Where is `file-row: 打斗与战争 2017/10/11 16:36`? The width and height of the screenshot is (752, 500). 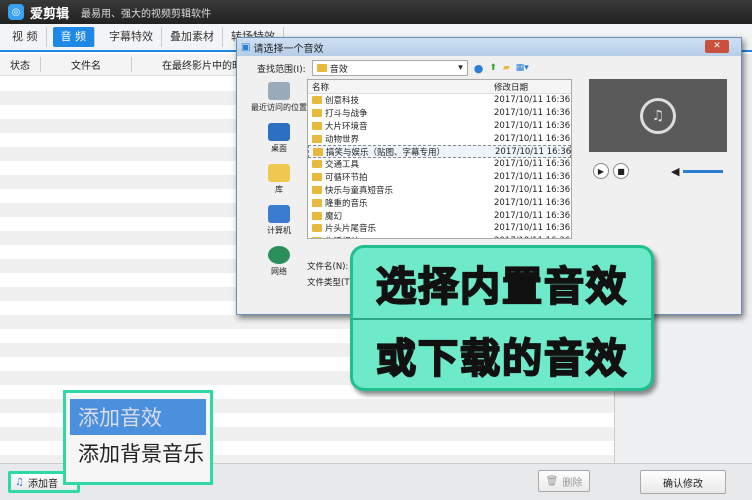
file-row: 打斗与战争 2017/10/11 16:36 is located at coordinates (439, 113).